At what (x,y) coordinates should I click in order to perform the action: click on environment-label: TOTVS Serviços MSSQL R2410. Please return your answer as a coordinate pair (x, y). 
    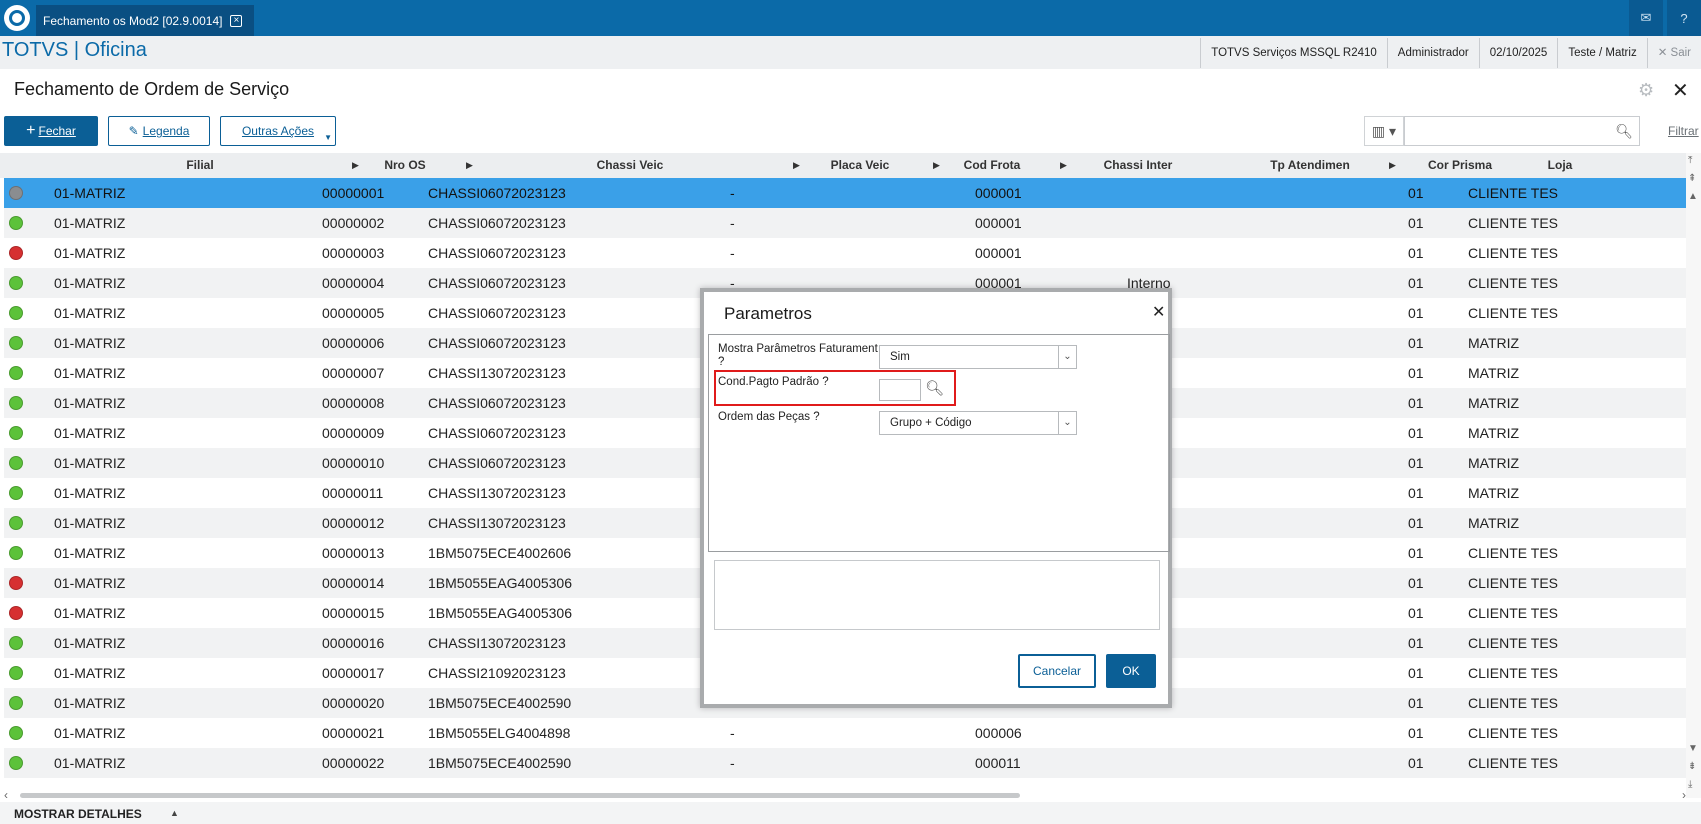
    Looking at the image, I should click on (1293, 53).